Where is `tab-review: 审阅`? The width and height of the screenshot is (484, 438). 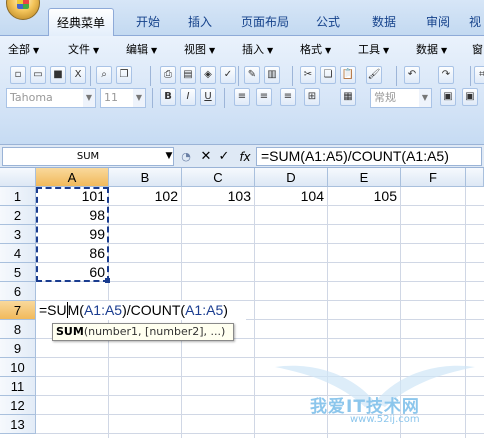 tab-review: 审阅 is located at coordinates (438, 22).